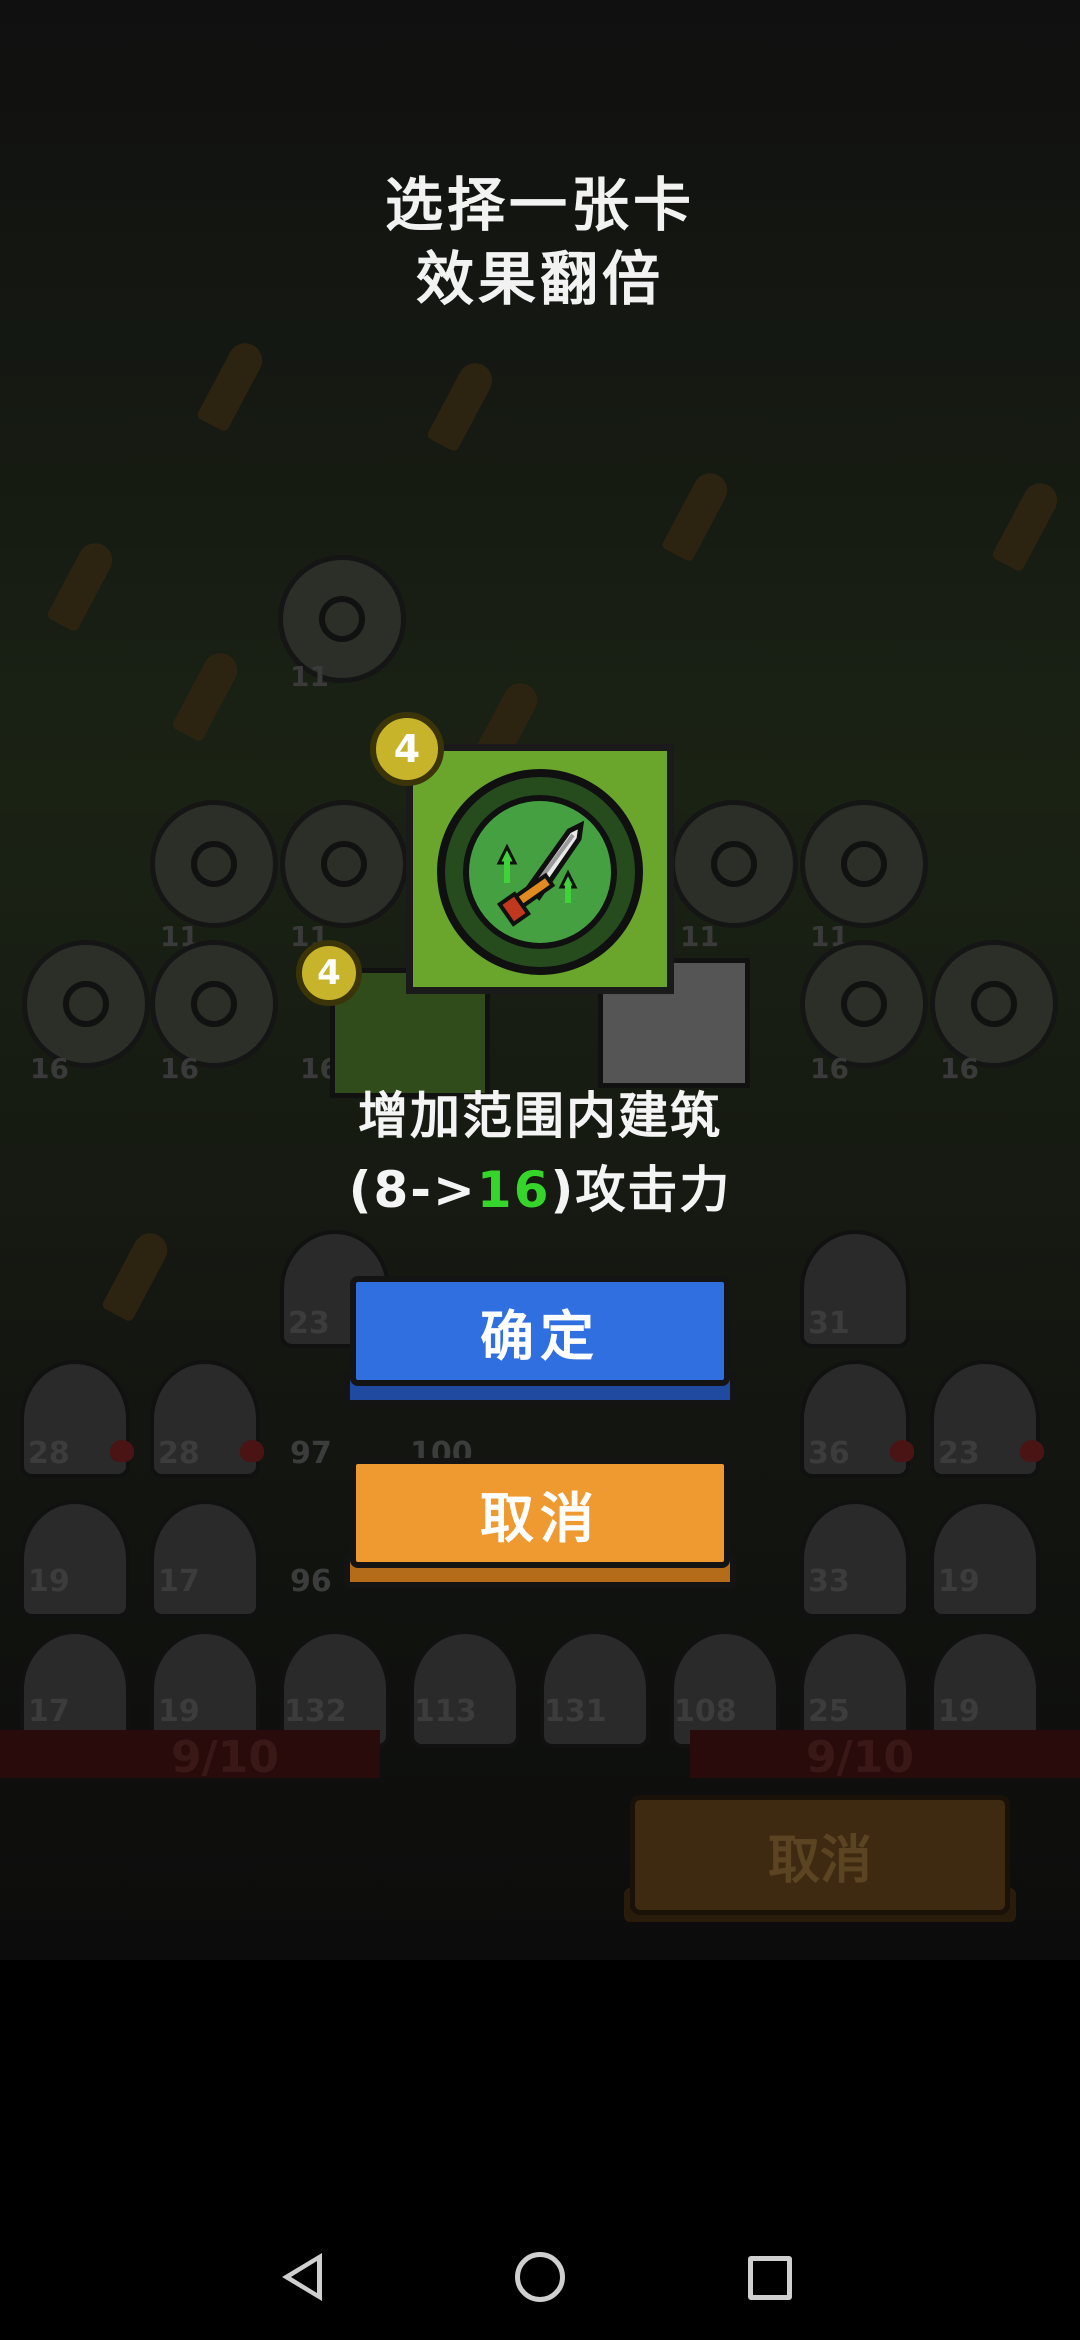 The width and height of the screenshot is (1080, 2340). What do you see at coordinates (575, 1711) in the screenshot?
I see `troop-count: 131` at bounding box center [575, 1711].